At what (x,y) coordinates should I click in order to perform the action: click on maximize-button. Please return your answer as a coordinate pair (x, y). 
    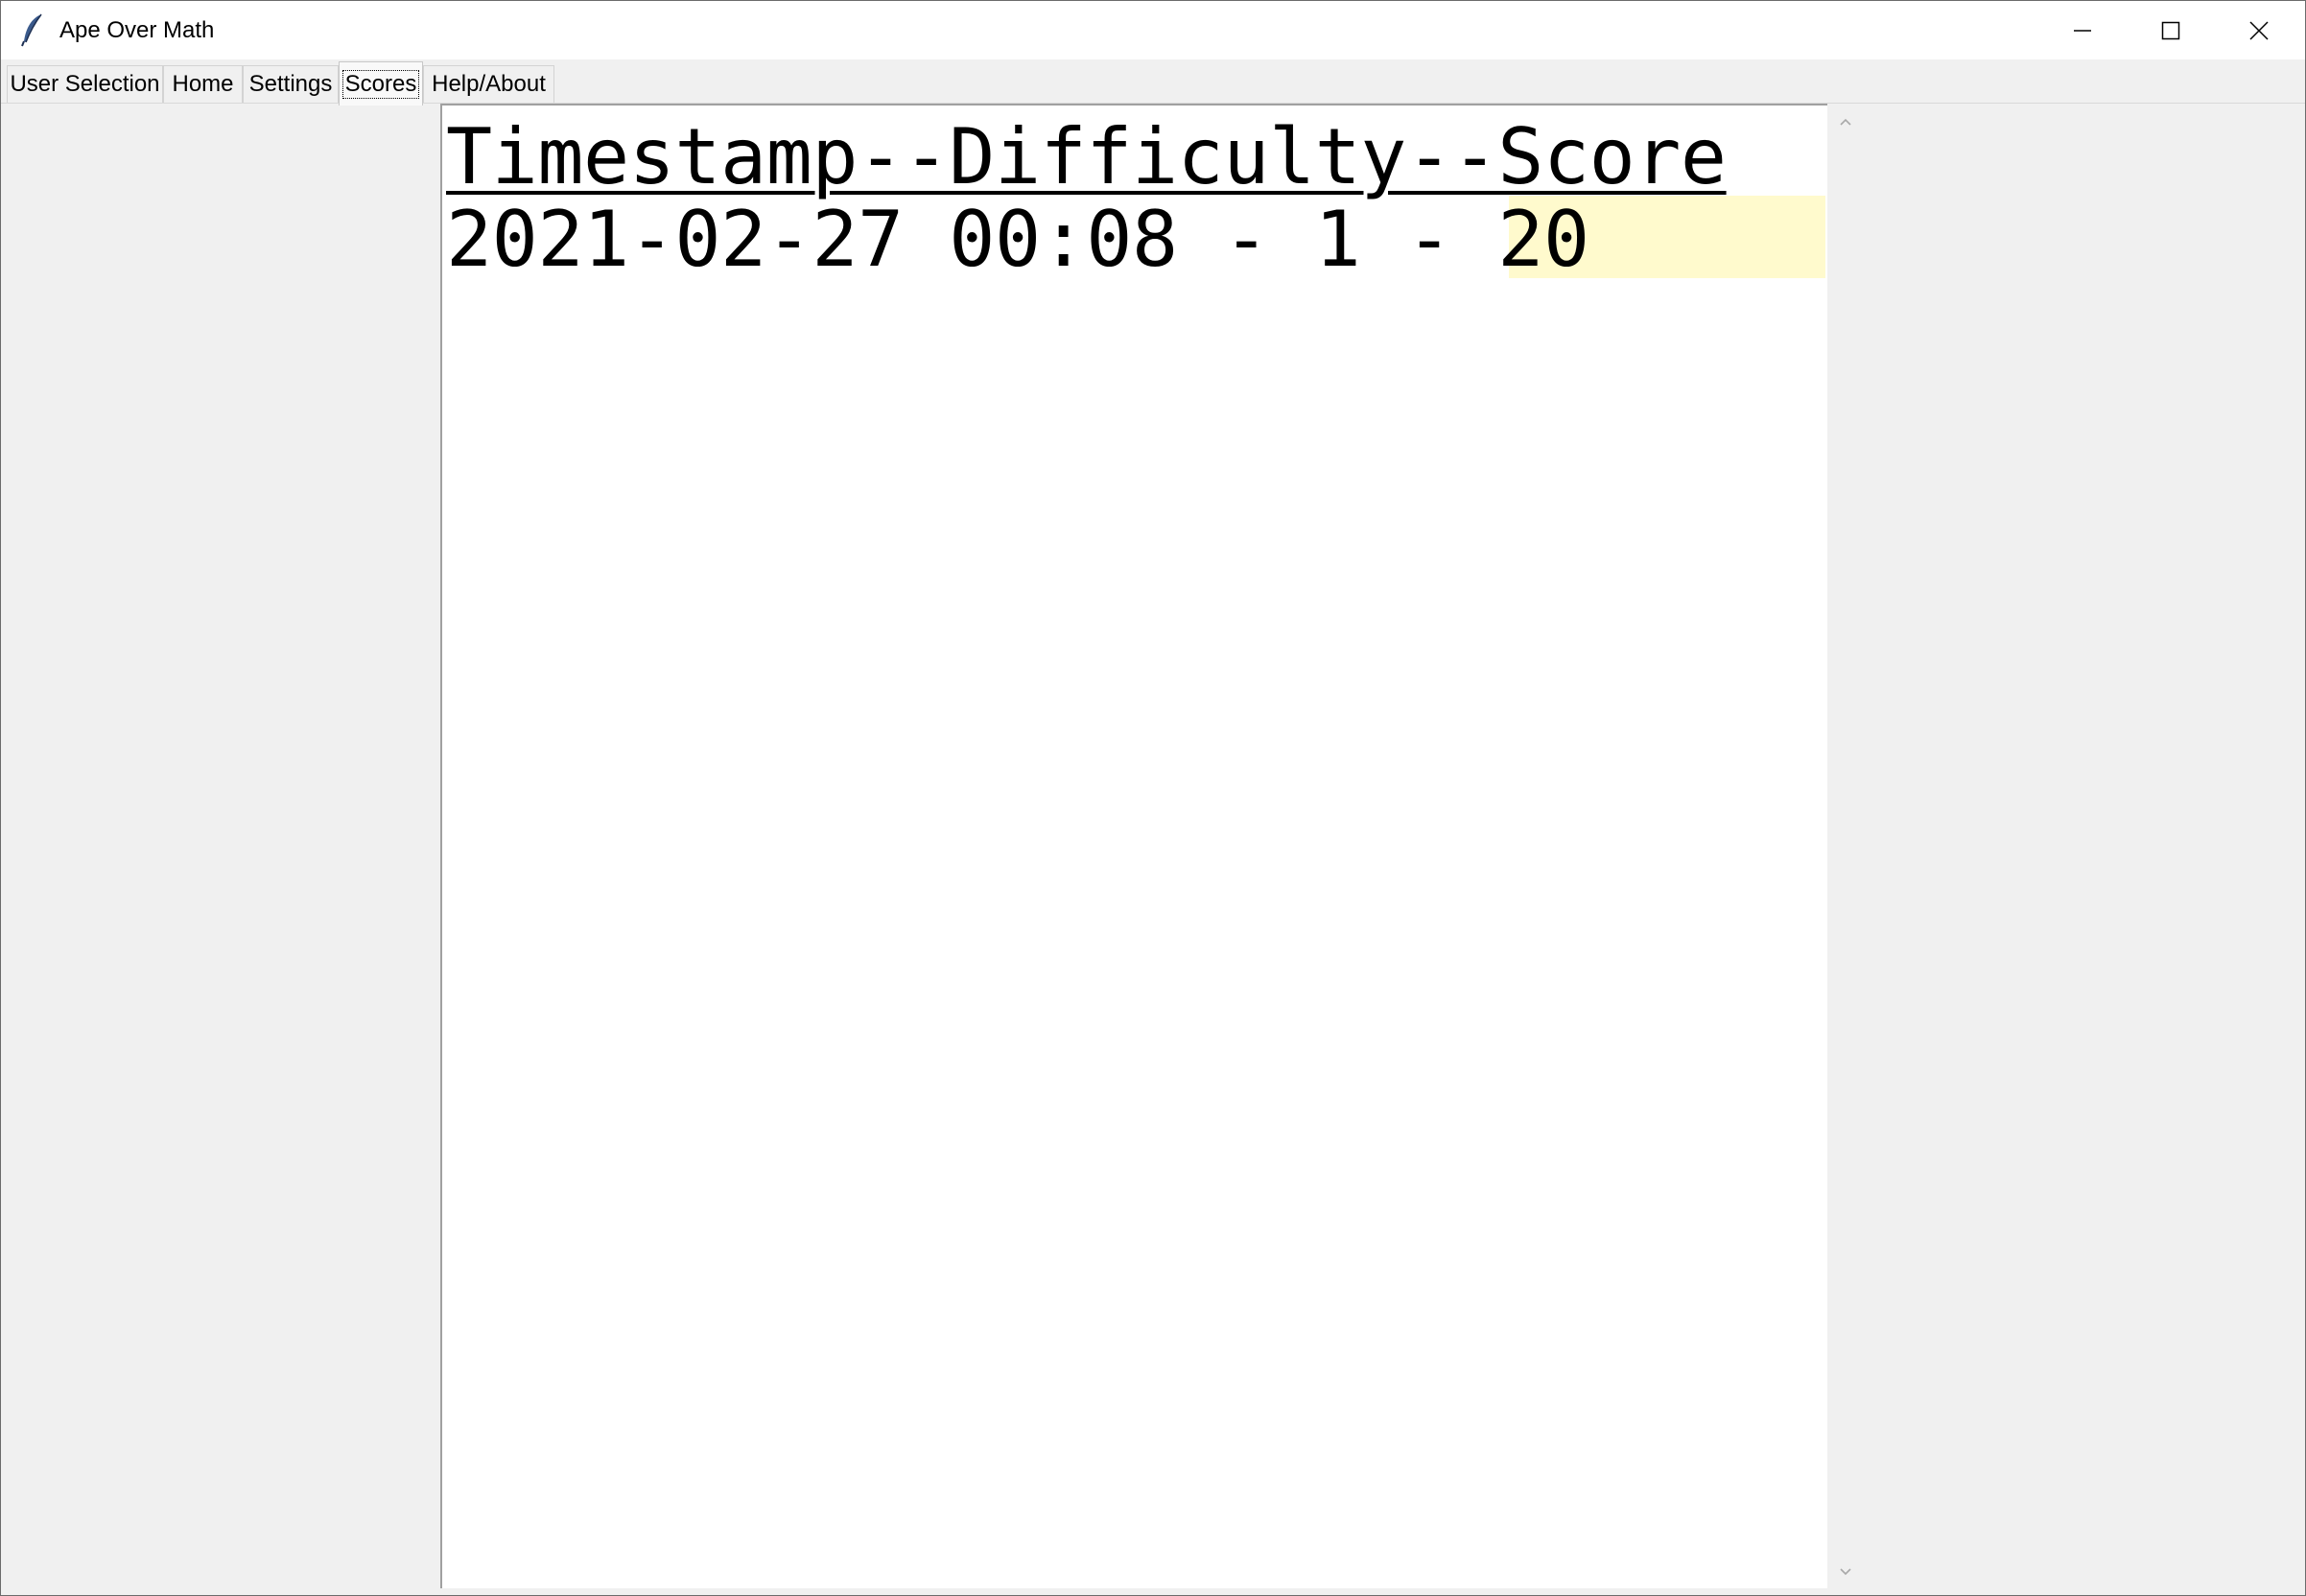
    Looking at the image, I should click on (2171, 30).